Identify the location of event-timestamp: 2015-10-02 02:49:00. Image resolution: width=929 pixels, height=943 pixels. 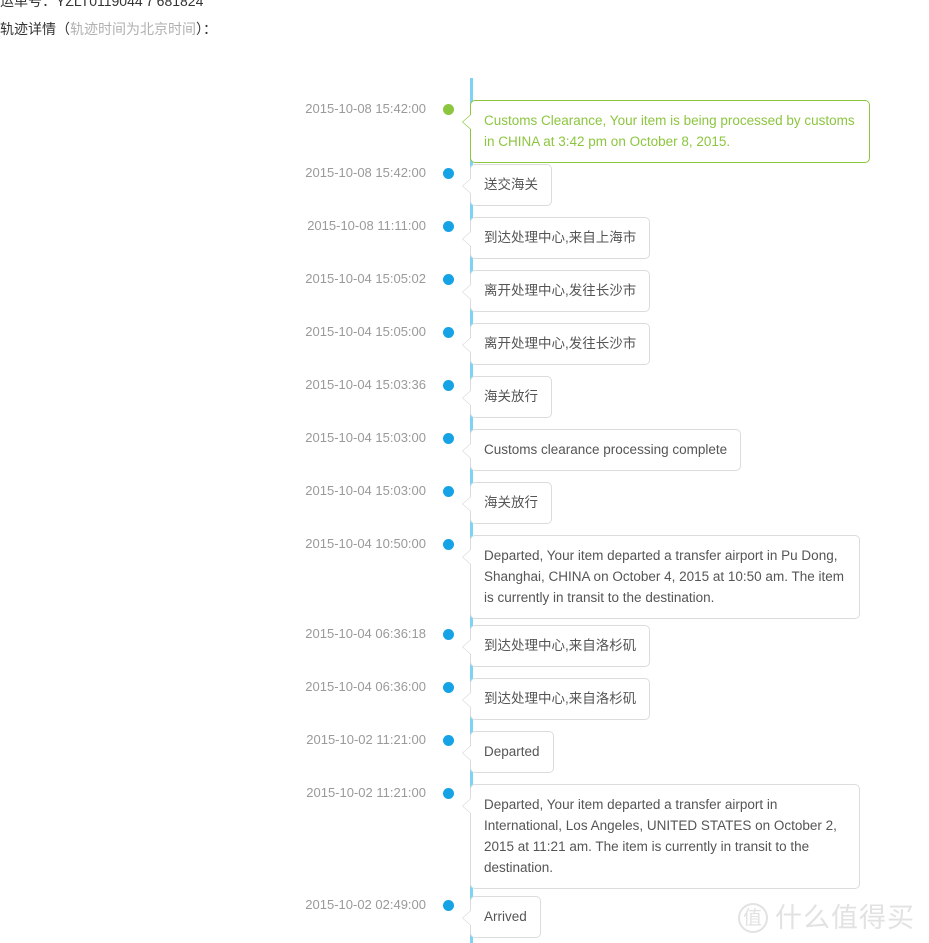
(365, 904).